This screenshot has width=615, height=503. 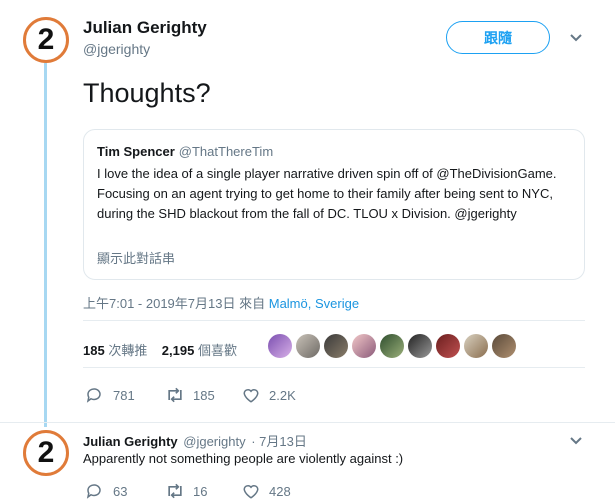 What do you see at coordinates (147, 93) in the screenshot?
I see `tweet-text: Thoughts?` at bounding box center [147, 93].